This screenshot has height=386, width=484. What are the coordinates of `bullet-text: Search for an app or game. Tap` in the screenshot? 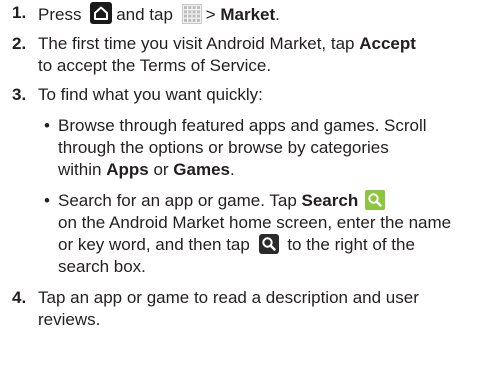 It's located at (177, 200).